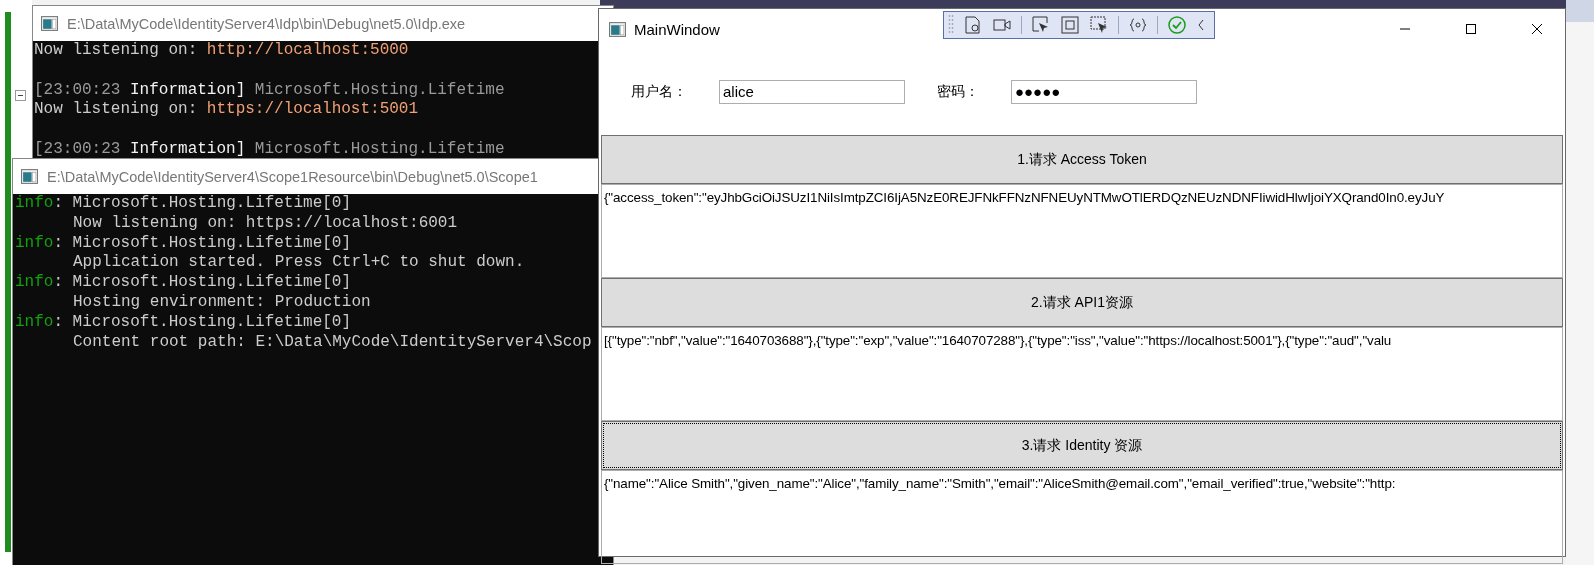 This screenshot has height=565, width=1594. I want to click on console-line: Now listening on: https://localhost:6001, so click(265, 222).